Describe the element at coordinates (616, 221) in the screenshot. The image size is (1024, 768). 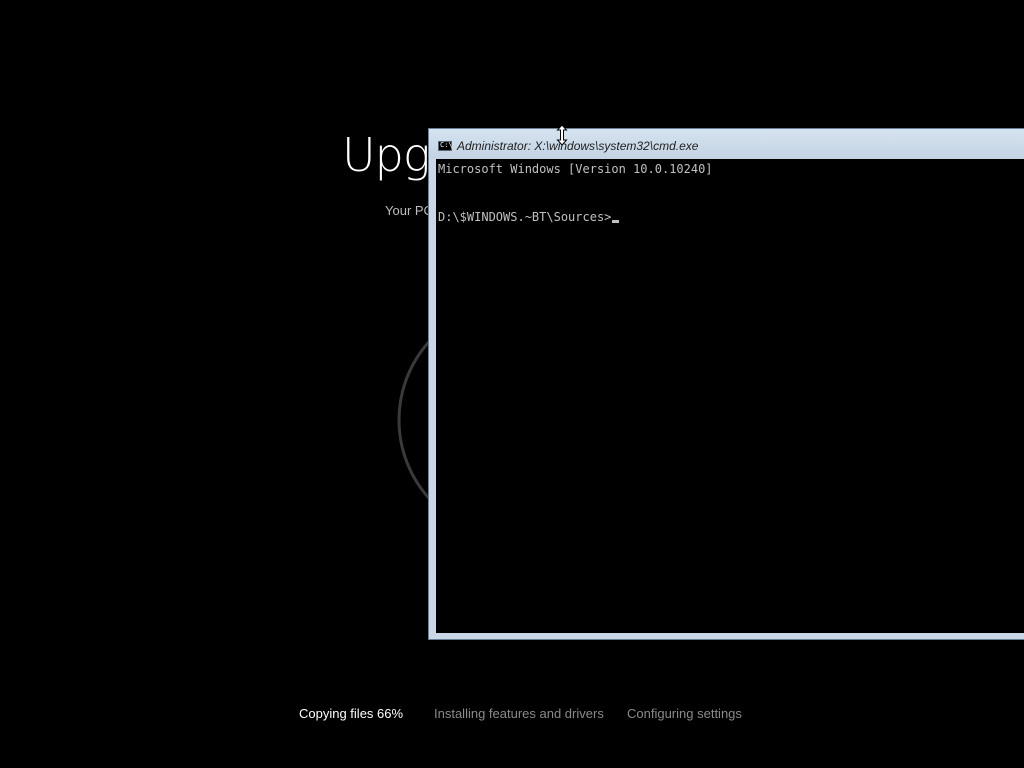
I see `text-cursor` at that location.